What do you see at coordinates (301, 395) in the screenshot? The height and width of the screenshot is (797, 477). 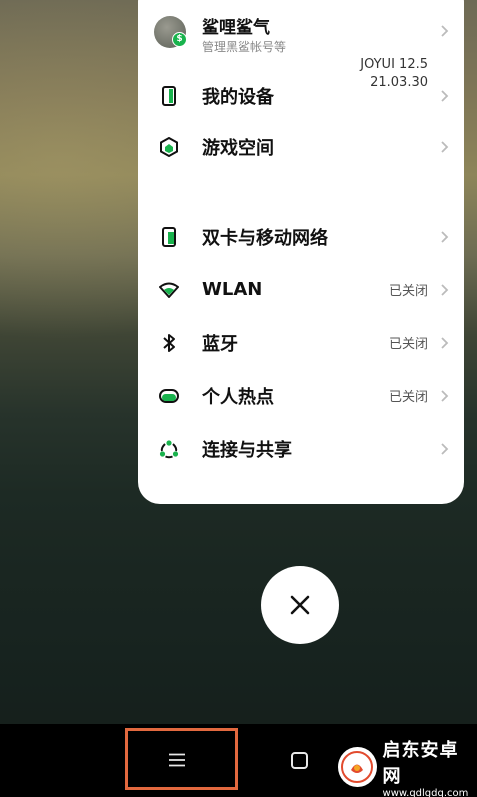 I see `hotspot-row: 个人热点 已关闭` at bounding box center [301, 395].